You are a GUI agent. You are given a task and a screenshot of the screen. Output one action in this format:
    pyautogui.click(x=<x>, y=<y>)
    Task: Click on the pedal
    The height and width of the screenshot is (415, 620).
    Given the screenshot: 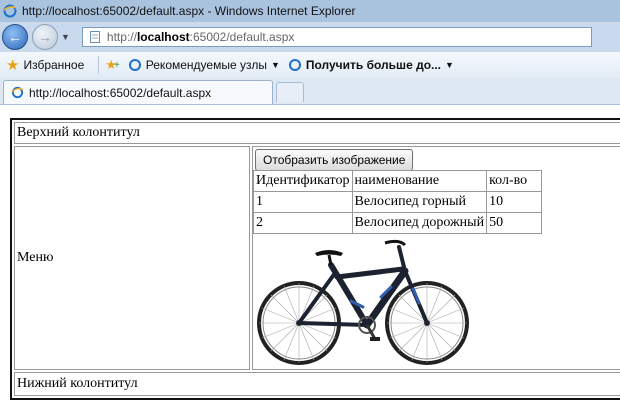 What is the action you would take?
    pyautogui.click(x=375, y=339)
    